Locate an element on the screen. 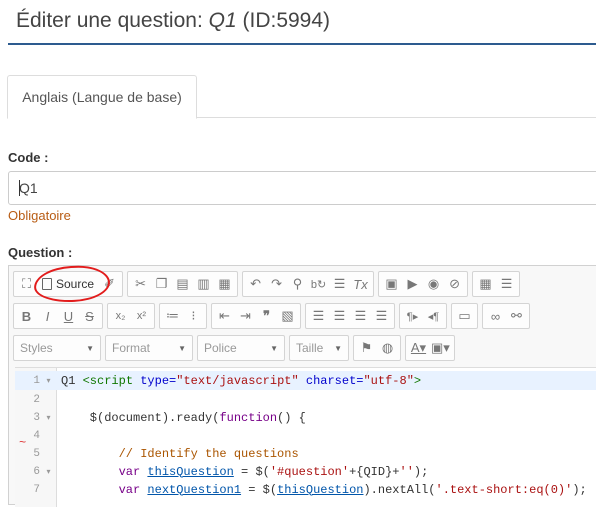 The image size is (596, 507). styles-select: Styles ▼ is located at coordinates (57, 348).